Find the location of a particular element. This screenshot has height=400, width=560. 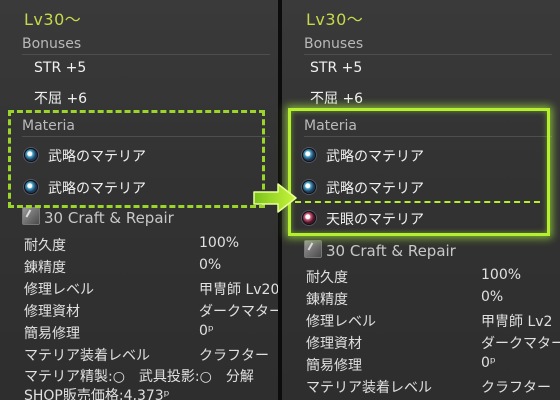

stat-value-repair-level: 甲冑師 Lv20 is located at coordinates (238, 290).